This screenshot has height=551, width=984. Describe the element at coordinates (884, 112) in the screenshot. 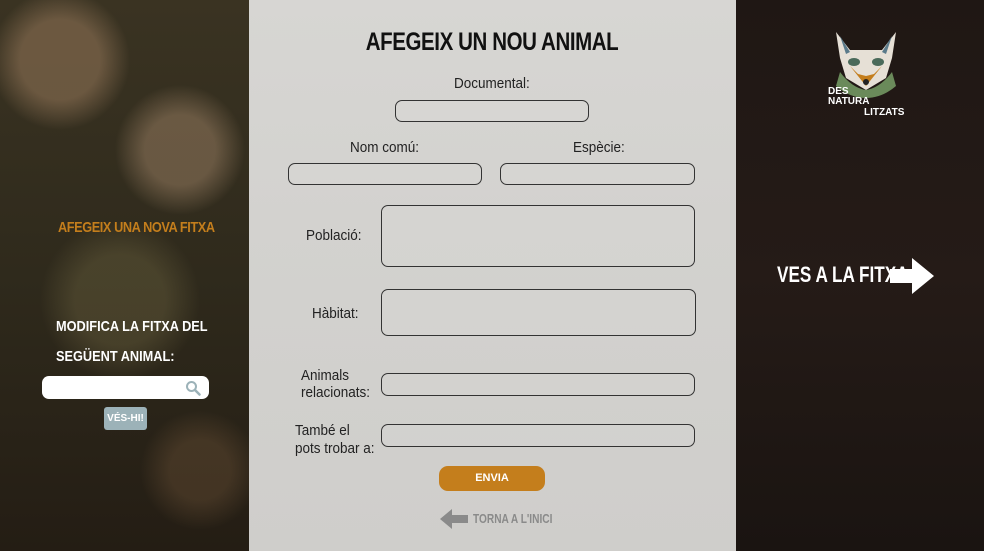

I see `logo-line3: LITZATS` at that location.